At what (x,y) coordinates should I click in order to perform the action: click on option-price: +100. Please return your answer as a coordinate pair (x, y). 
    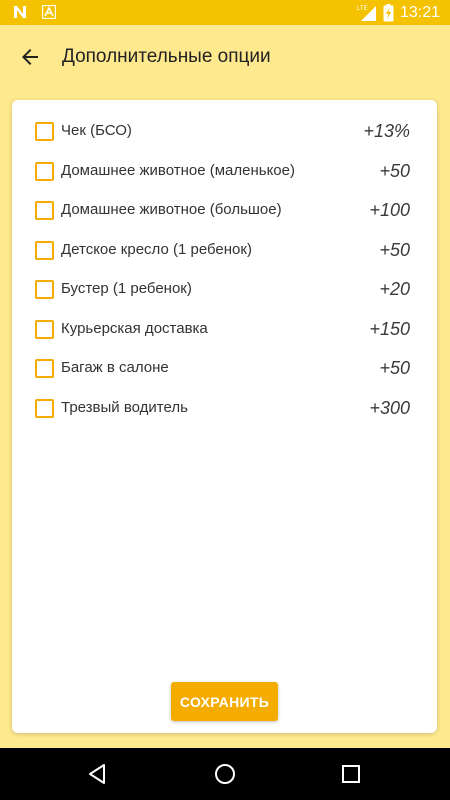
    Looking at the image, I should click on (389, 210).